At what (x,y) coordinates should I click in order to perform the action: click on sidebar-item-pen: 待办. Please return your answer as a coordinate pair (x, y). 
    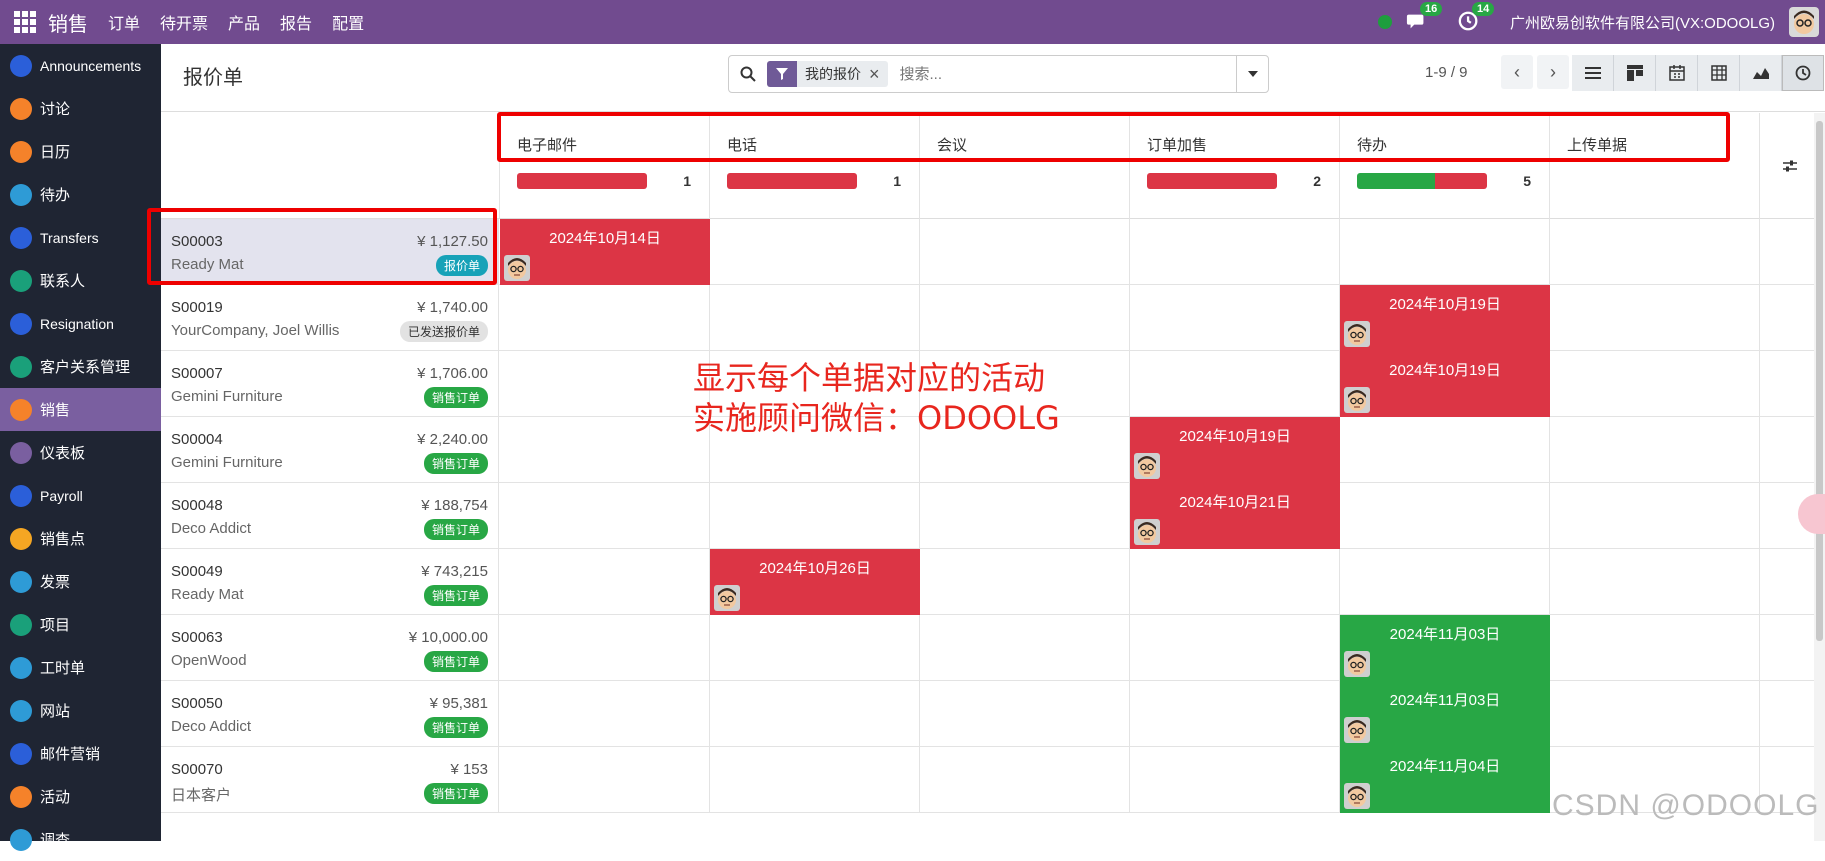
    Looking at the image, I should click on (80, 194).